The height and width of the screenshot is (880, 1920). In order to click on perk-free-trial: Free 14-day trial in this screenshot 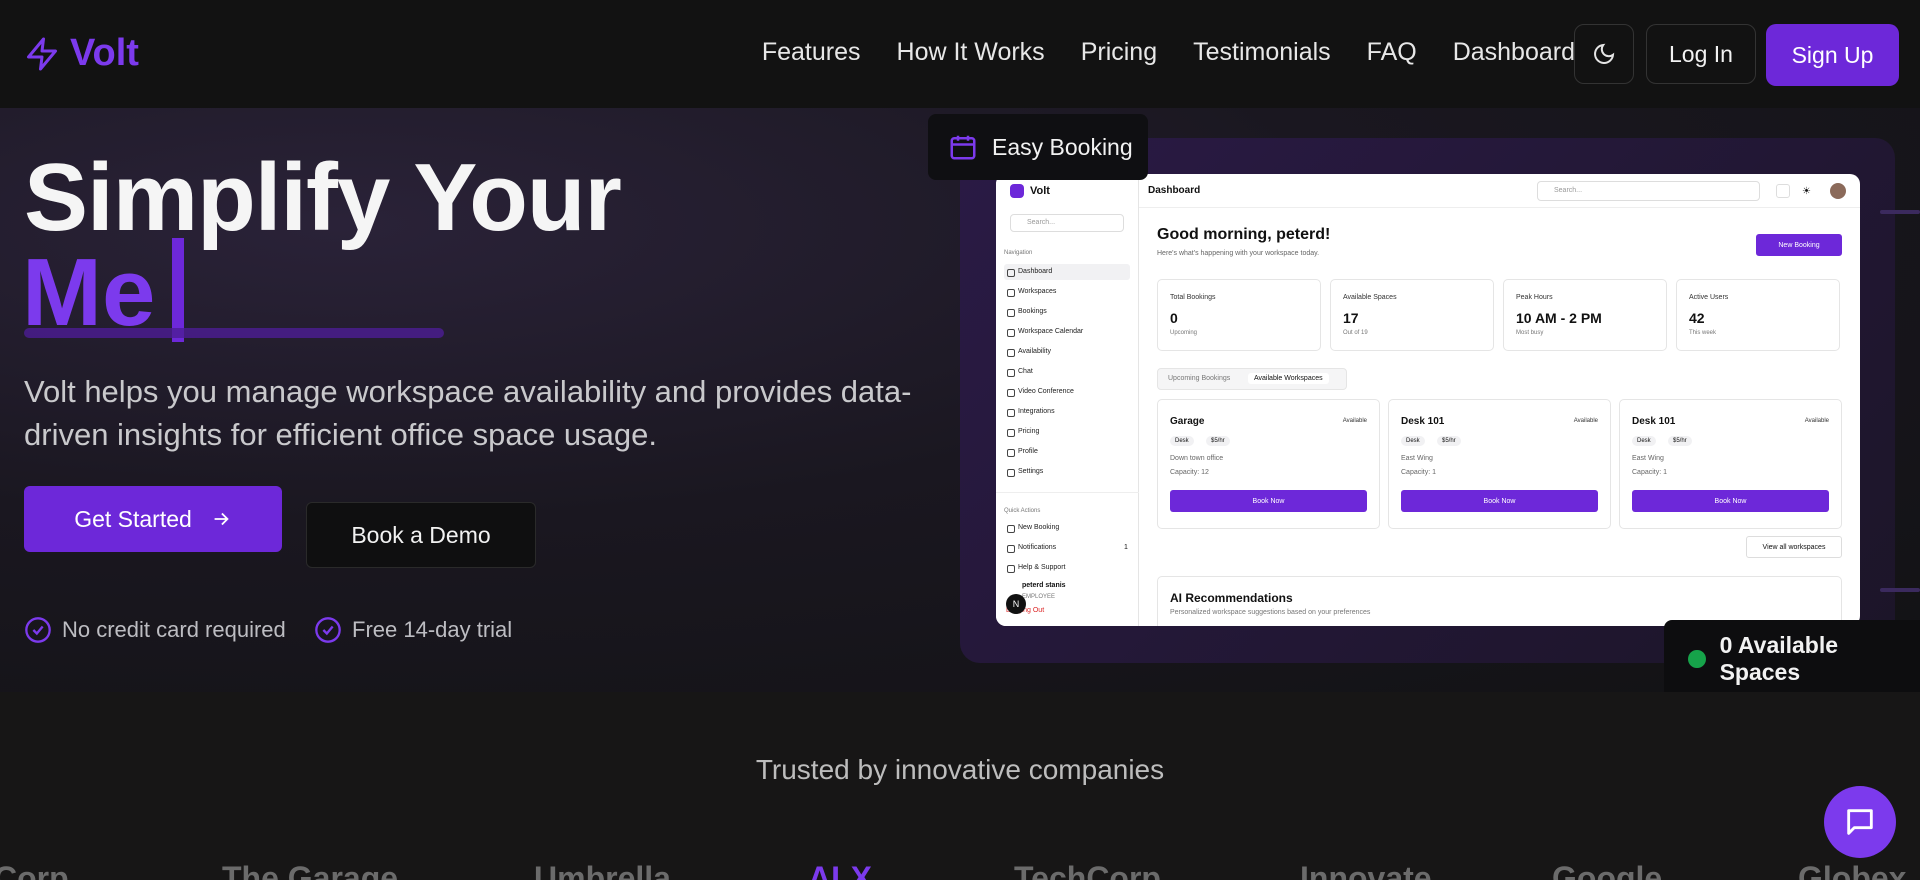, I will do `click(413, 630)`.